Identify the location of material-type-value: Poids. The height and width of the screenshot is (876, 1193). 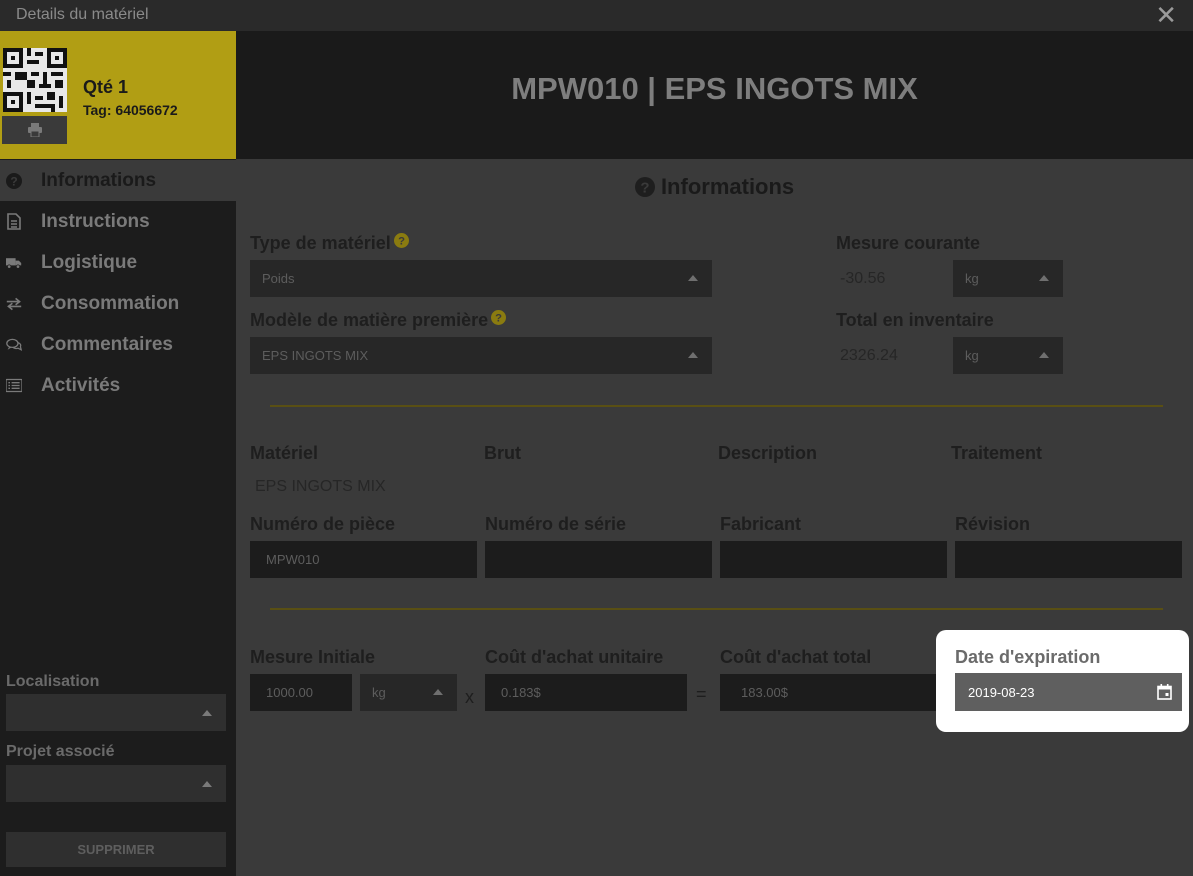
(278, 278).